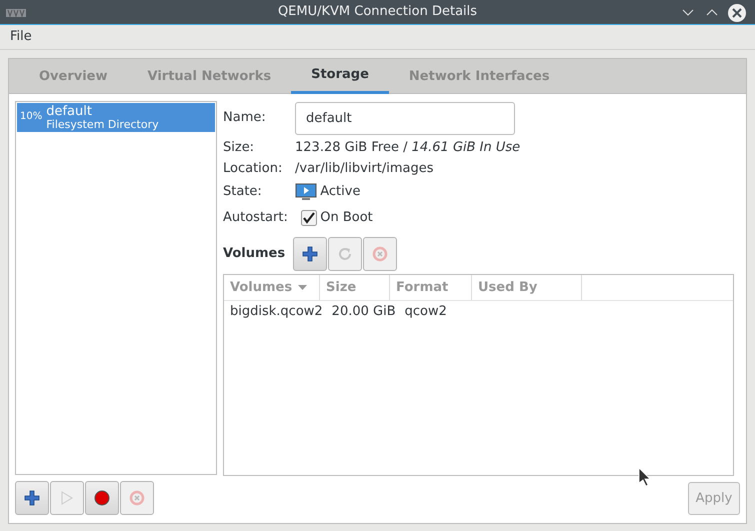  I want to click on maximize-icon, so click(712, 12).